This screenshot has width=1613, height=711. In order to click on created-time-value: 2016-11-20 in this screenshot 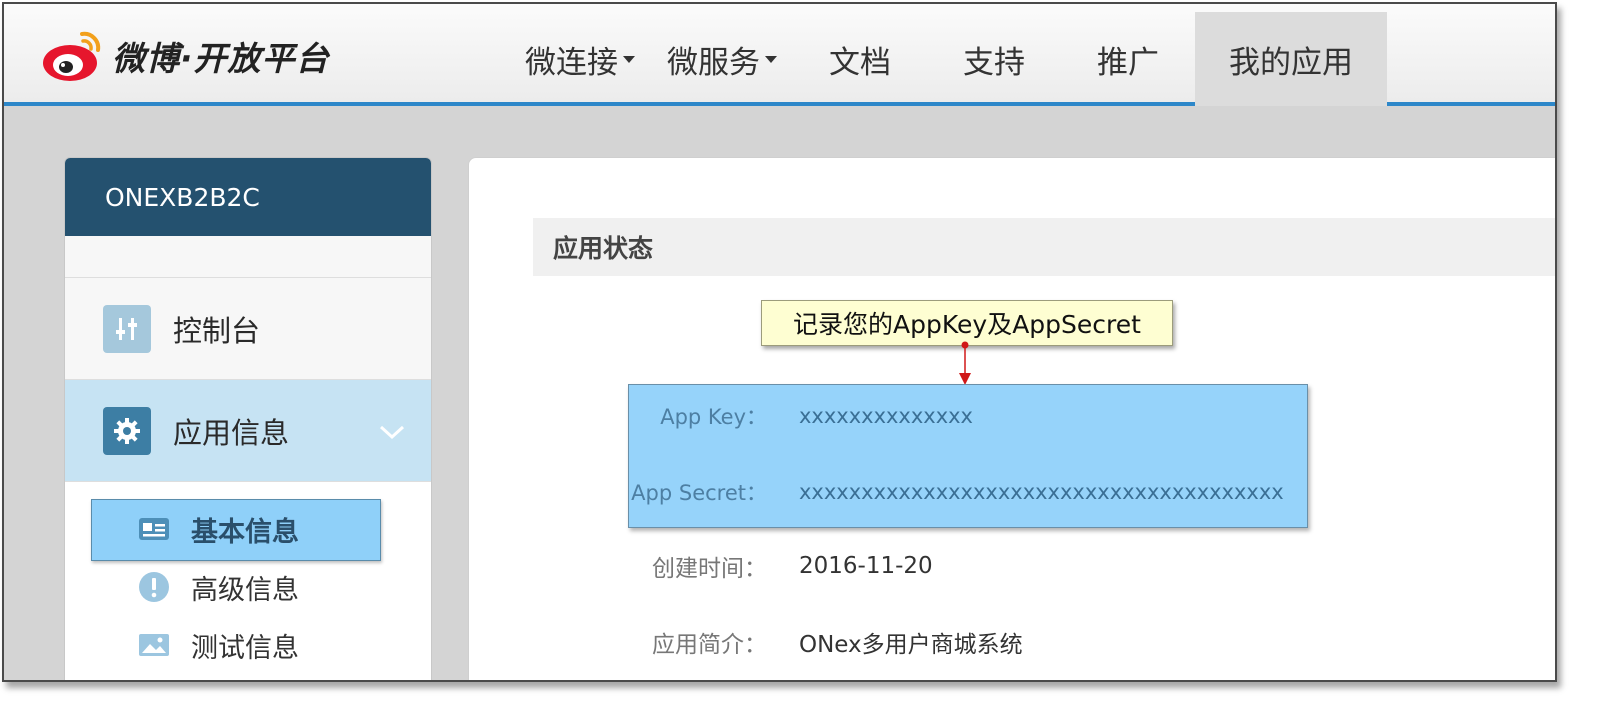, I will do `click(866, 566)`.